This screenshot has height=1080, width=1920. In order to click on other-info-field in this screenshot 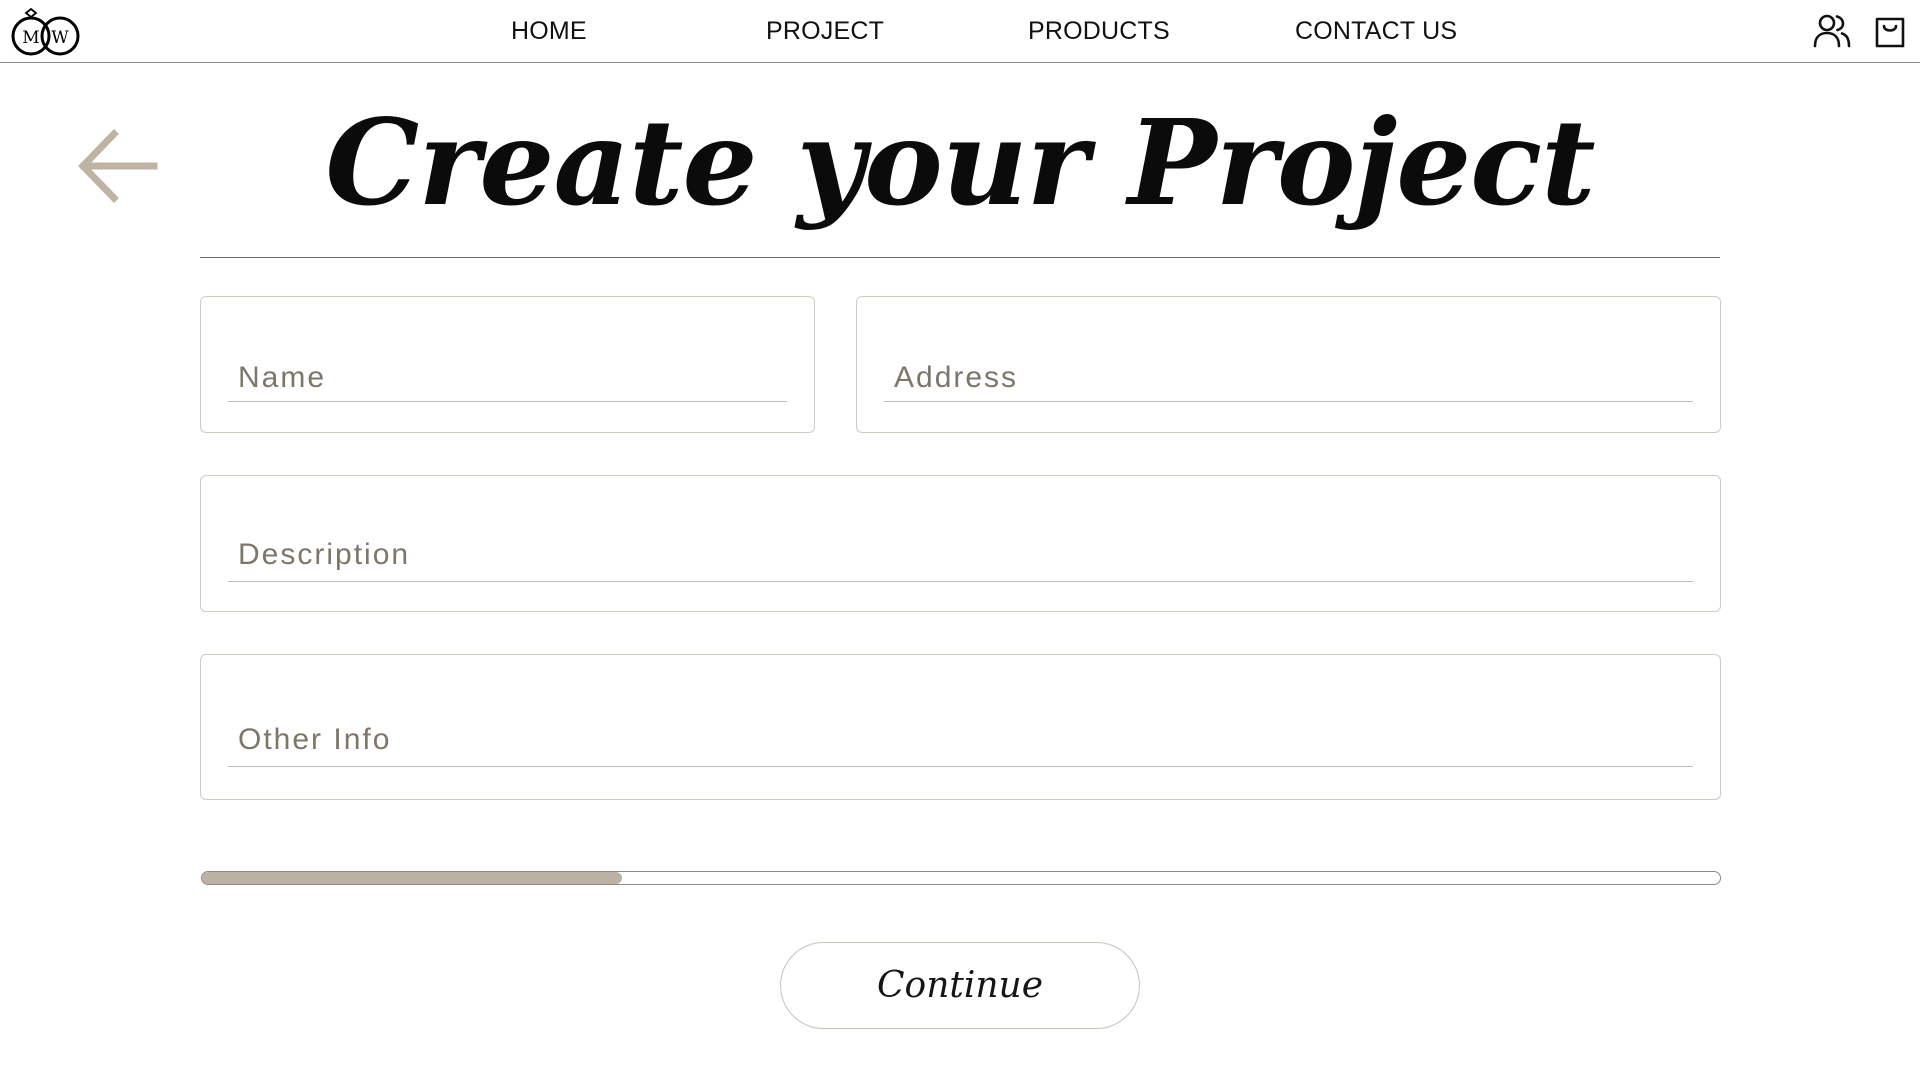, I will do `click(960, 727)`.